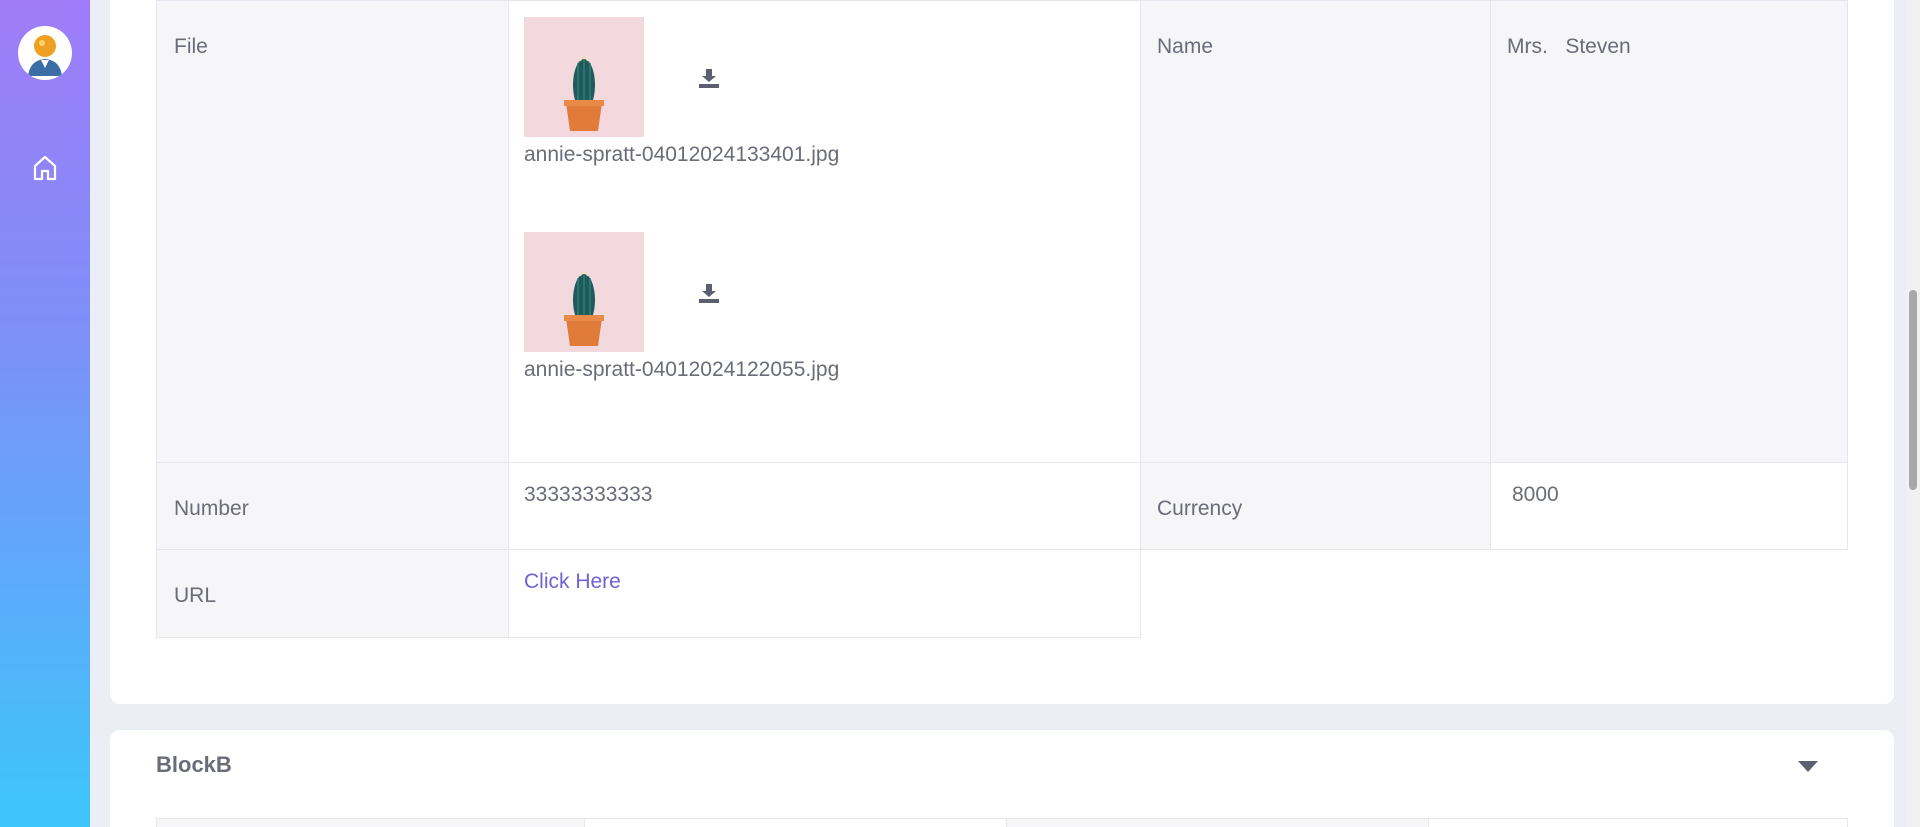  I want to click on block-b-card: BlockB, so click(1002, 778).